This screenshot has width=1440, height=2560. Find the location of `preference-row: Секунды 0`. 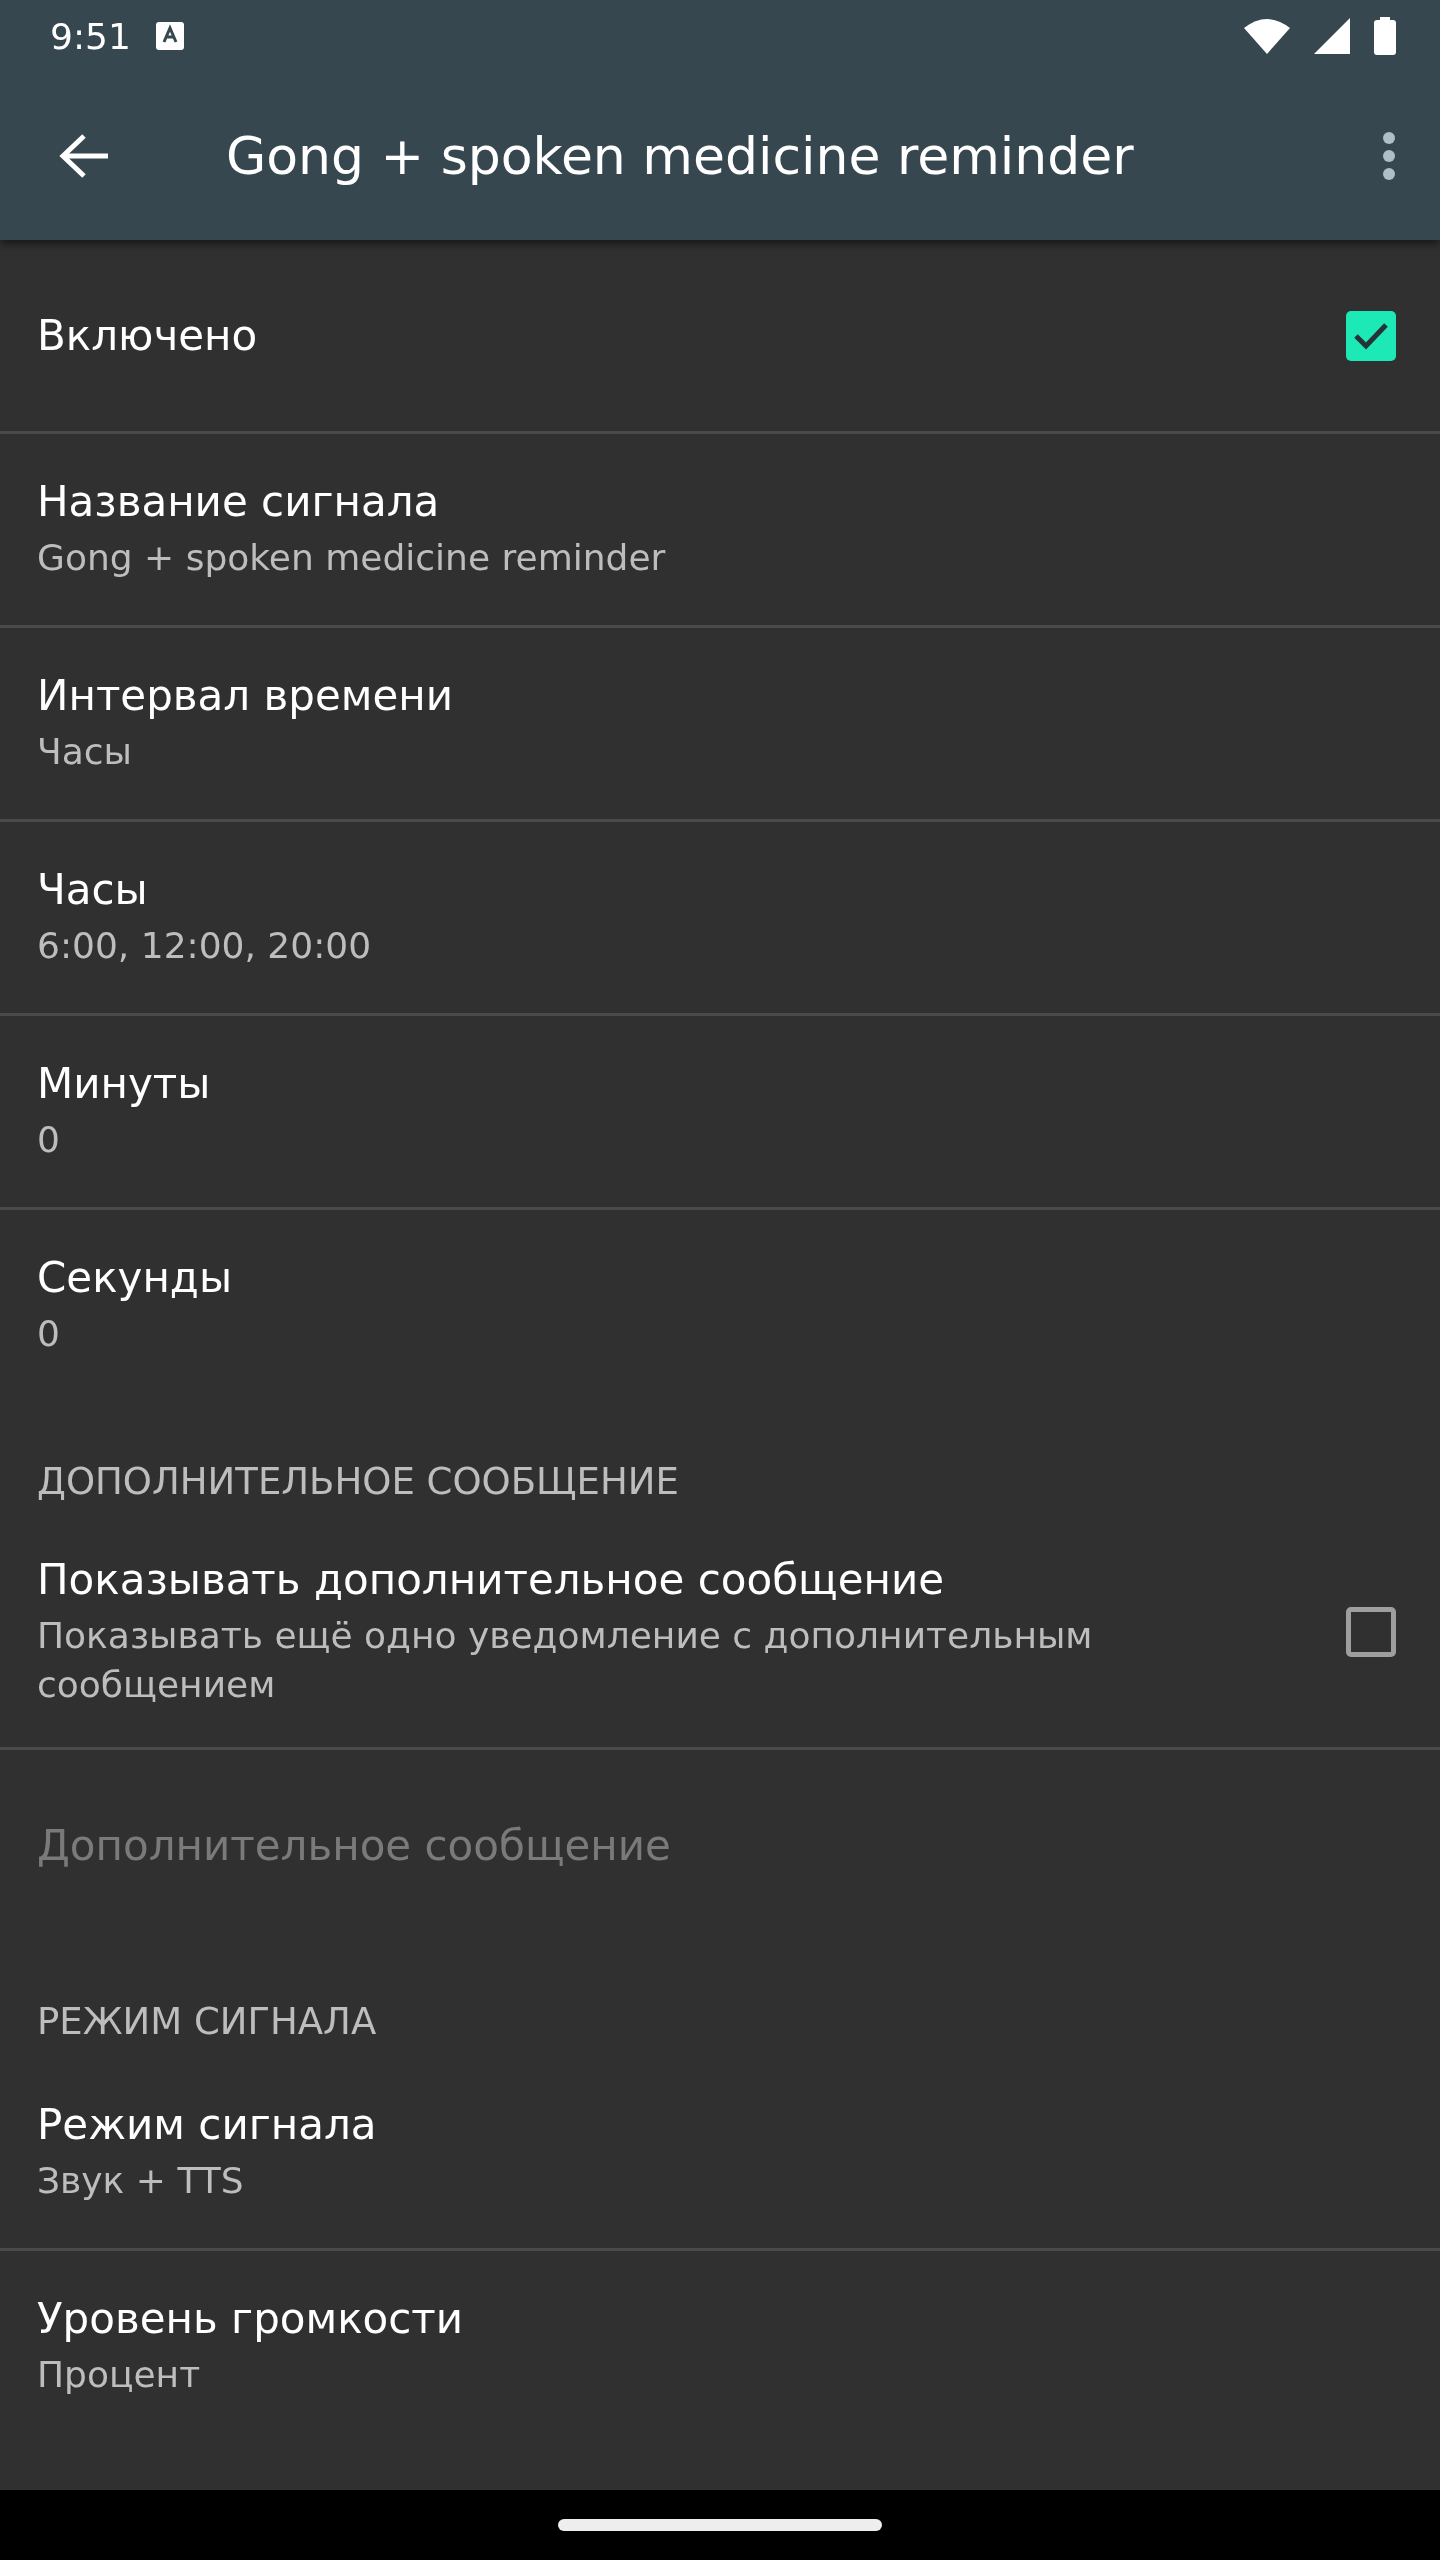

preference-row: Секунды 0 is located at coordinates (720, 1307).